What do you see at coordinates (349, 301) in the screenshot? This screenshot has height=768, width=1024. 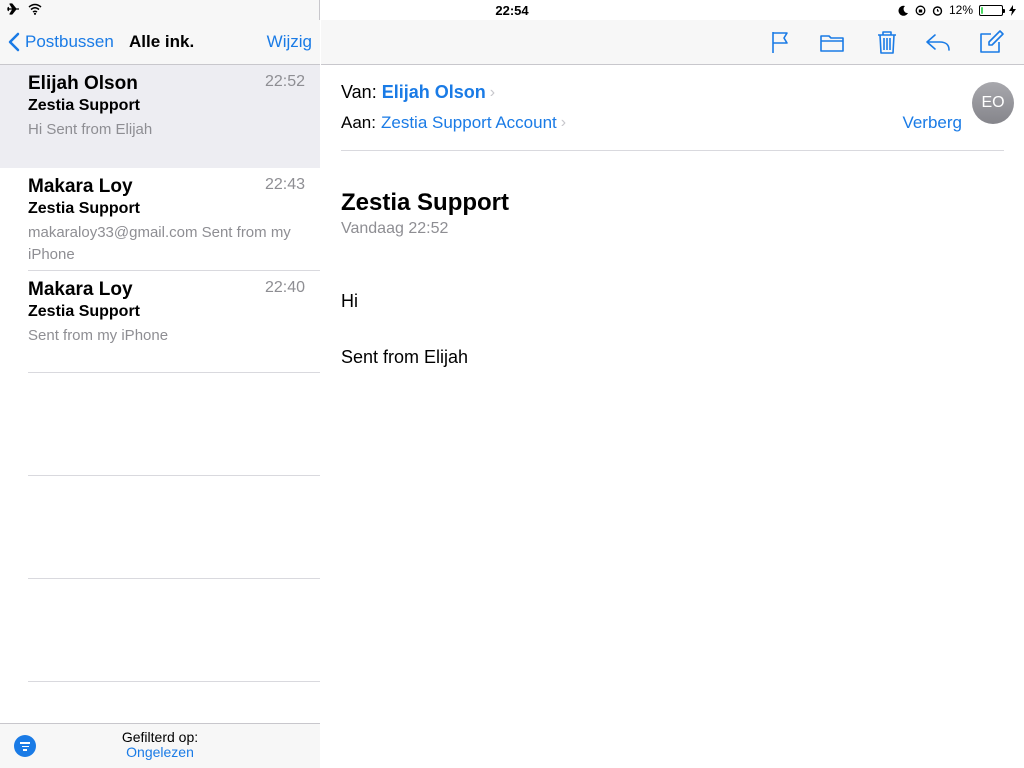 I see `message-body-line: Hi` at bounding box center [349, 301].